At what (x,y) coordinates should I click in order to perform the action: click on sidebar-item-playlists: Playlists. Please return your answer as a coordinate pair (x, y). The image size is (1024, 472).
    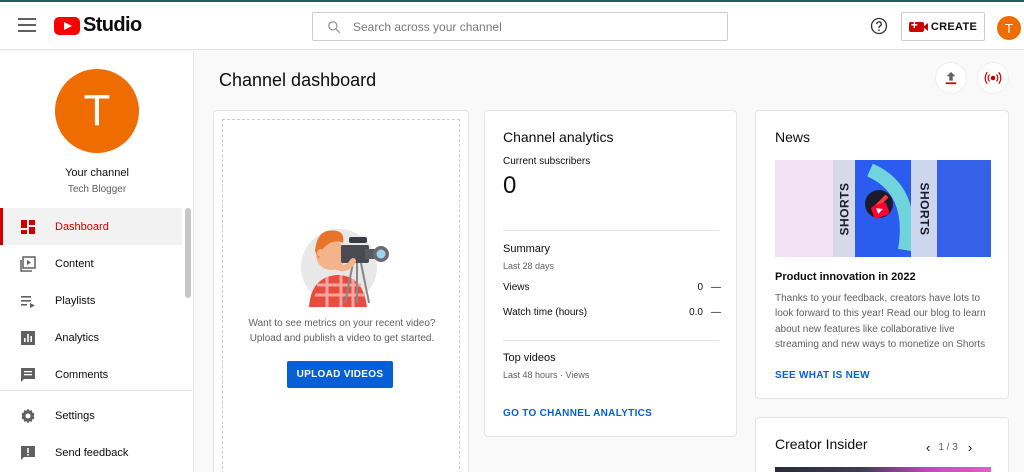
    Looking at the image, I should click on (91, 300).